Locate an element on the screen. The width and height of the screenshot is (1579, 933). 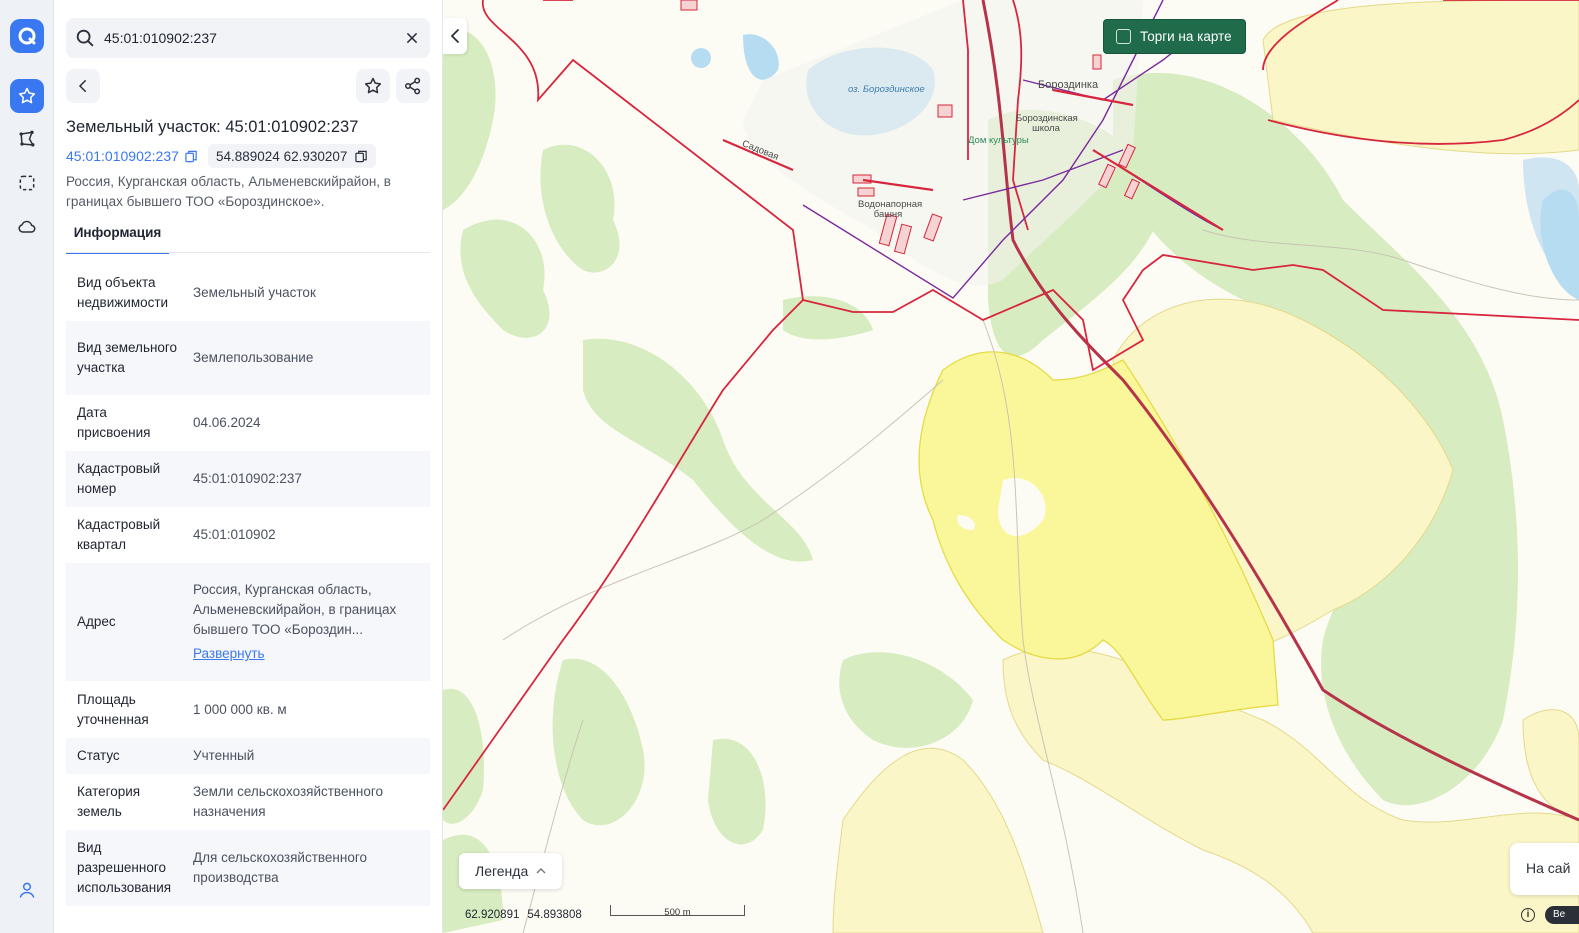
info-row: Статус Учтенный is located at coordinates (248, 756).